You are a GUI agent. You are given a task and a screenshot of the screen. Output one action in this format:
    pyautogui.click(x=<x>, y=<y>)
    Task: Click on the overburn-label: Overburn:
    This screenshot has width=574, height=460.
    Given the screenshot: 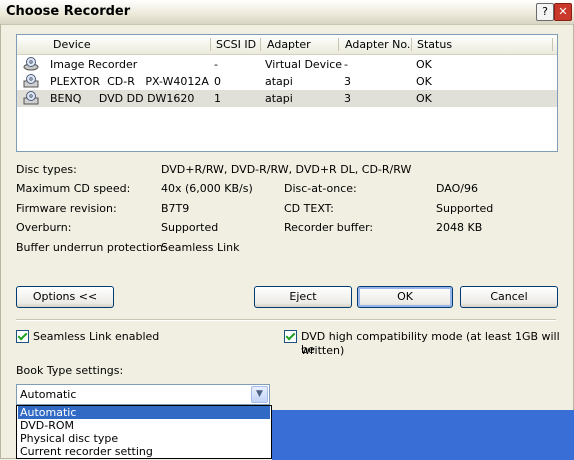 What is the action you would take?
    pyautogui.click(x=44, y=227)
    